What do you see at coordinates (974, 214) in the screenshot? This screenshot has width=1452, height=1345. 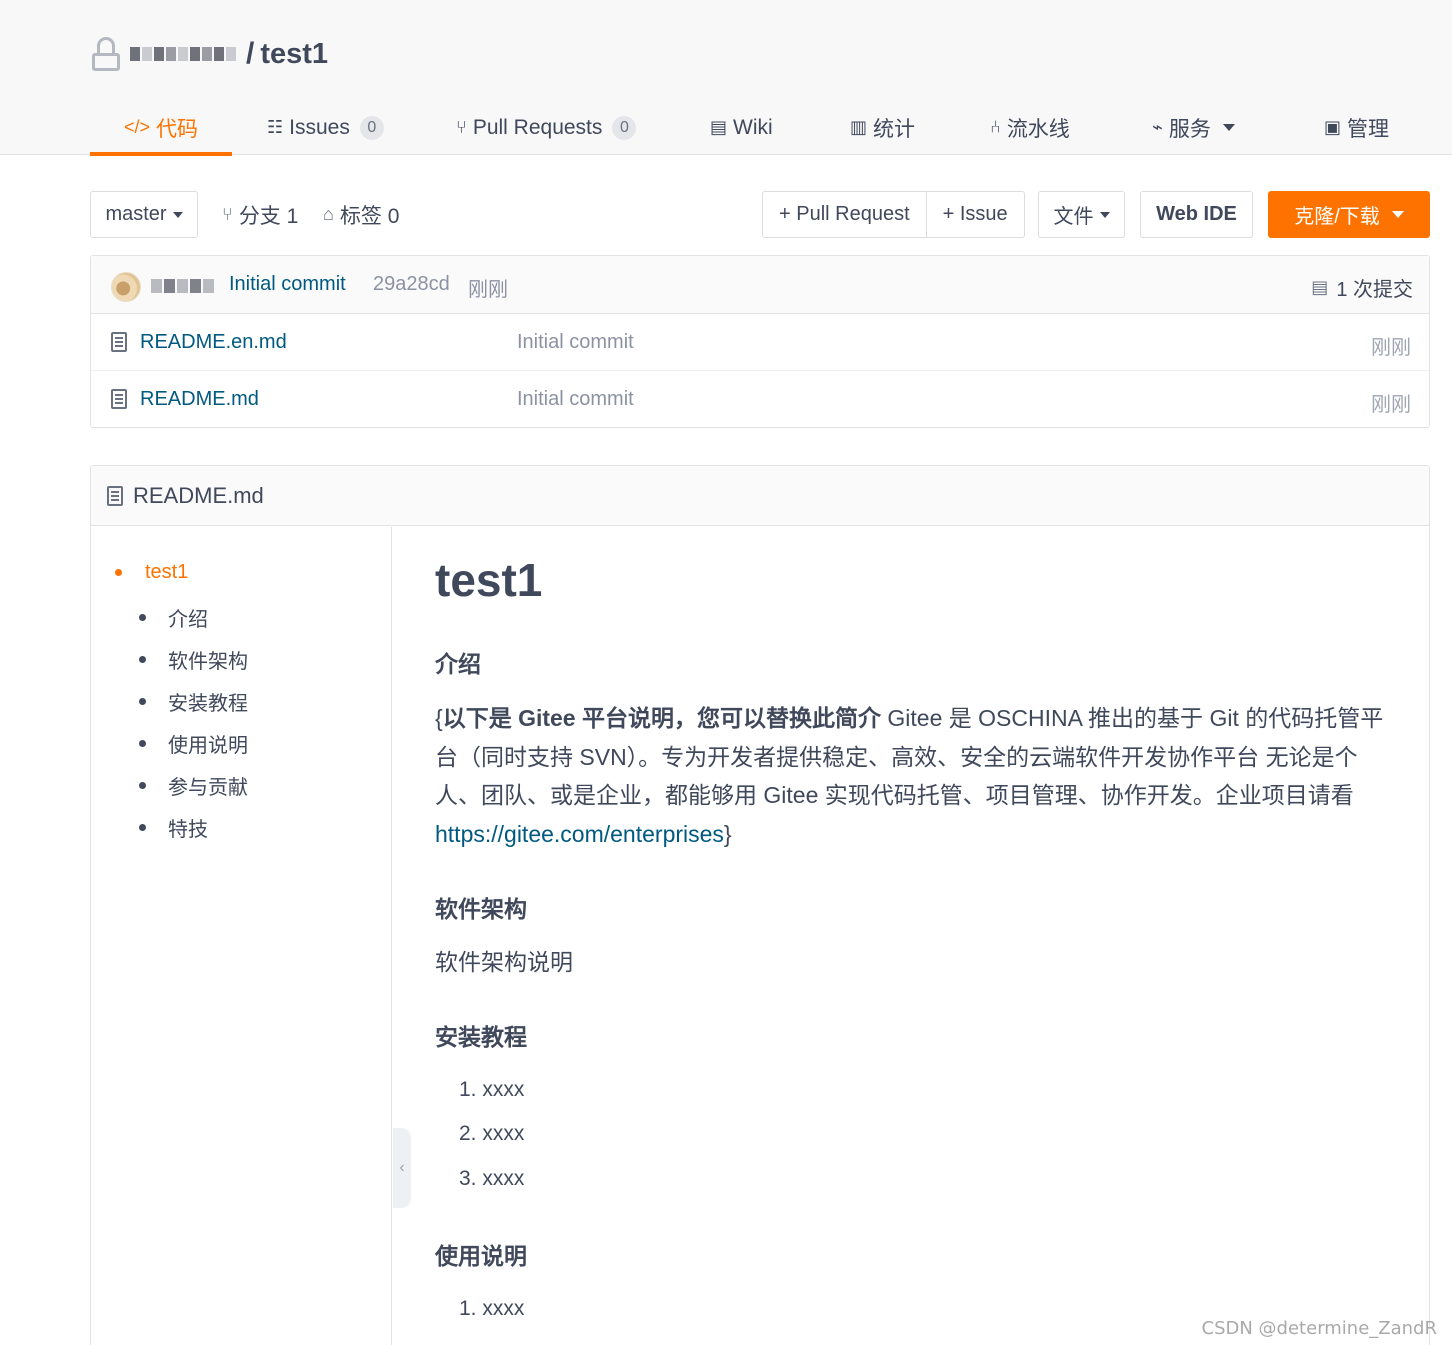 I see `new-issue-button: + Issue` at bounding box center [974, 214].